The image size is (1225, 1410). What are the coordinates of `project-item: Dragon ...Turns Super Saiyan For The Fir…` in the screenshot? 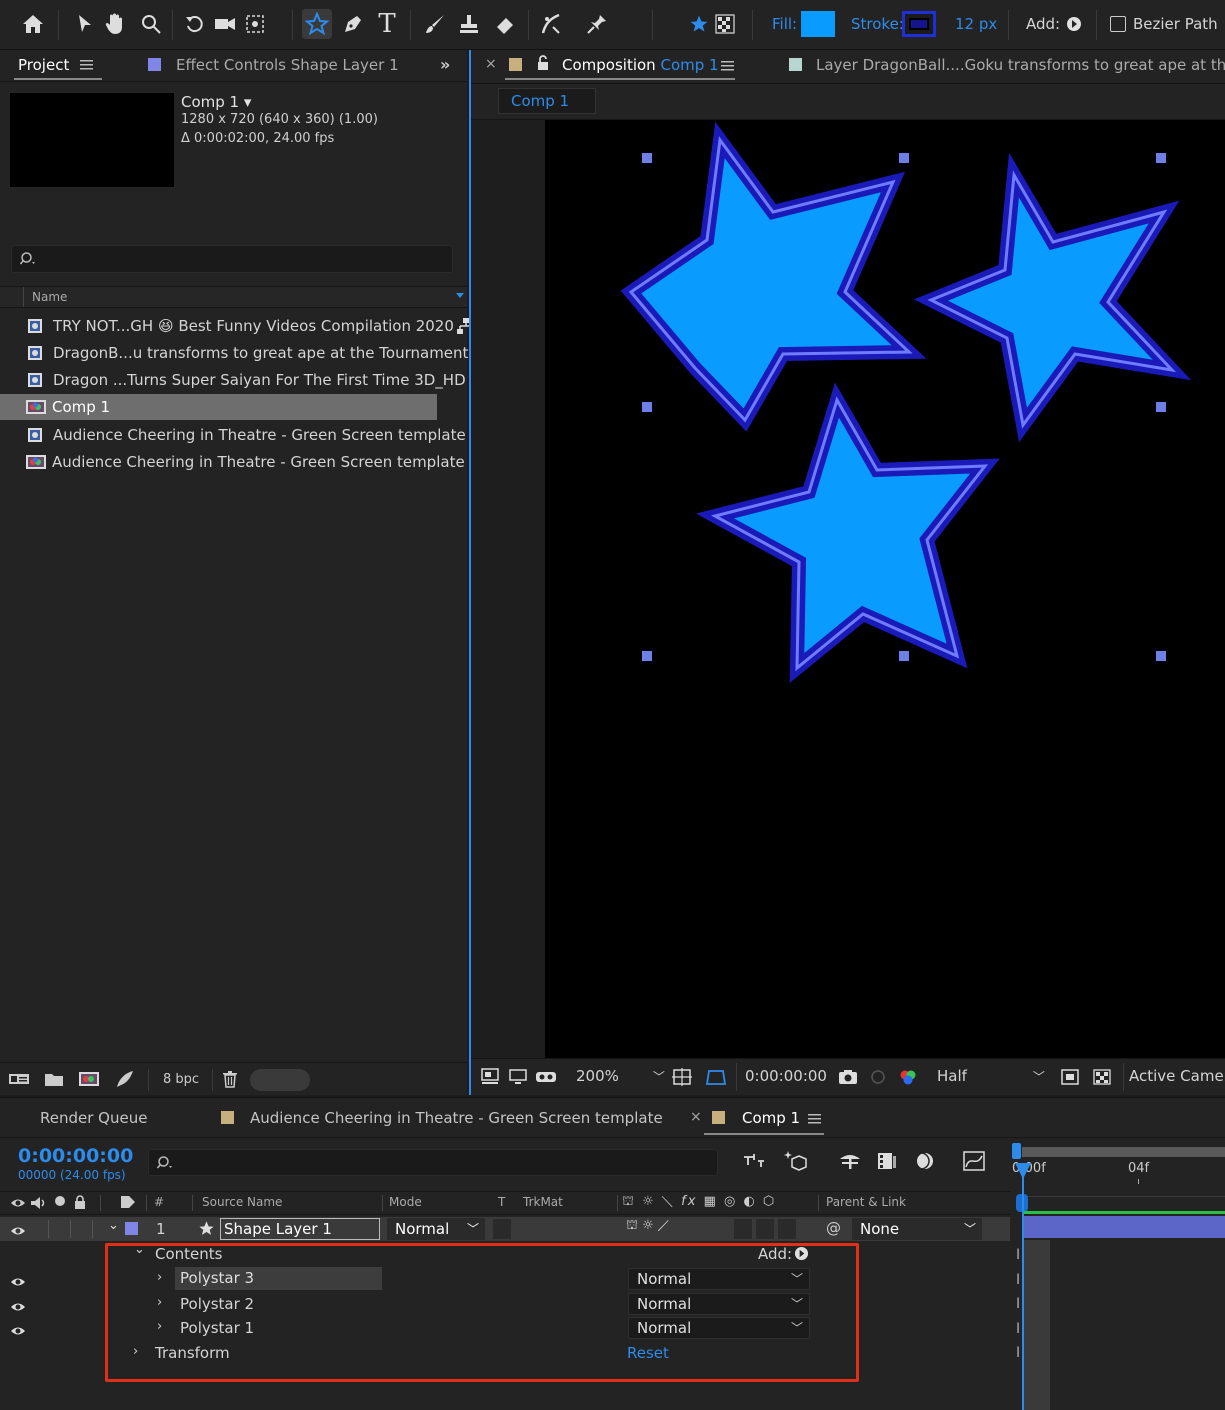 It's located at (233, 380).